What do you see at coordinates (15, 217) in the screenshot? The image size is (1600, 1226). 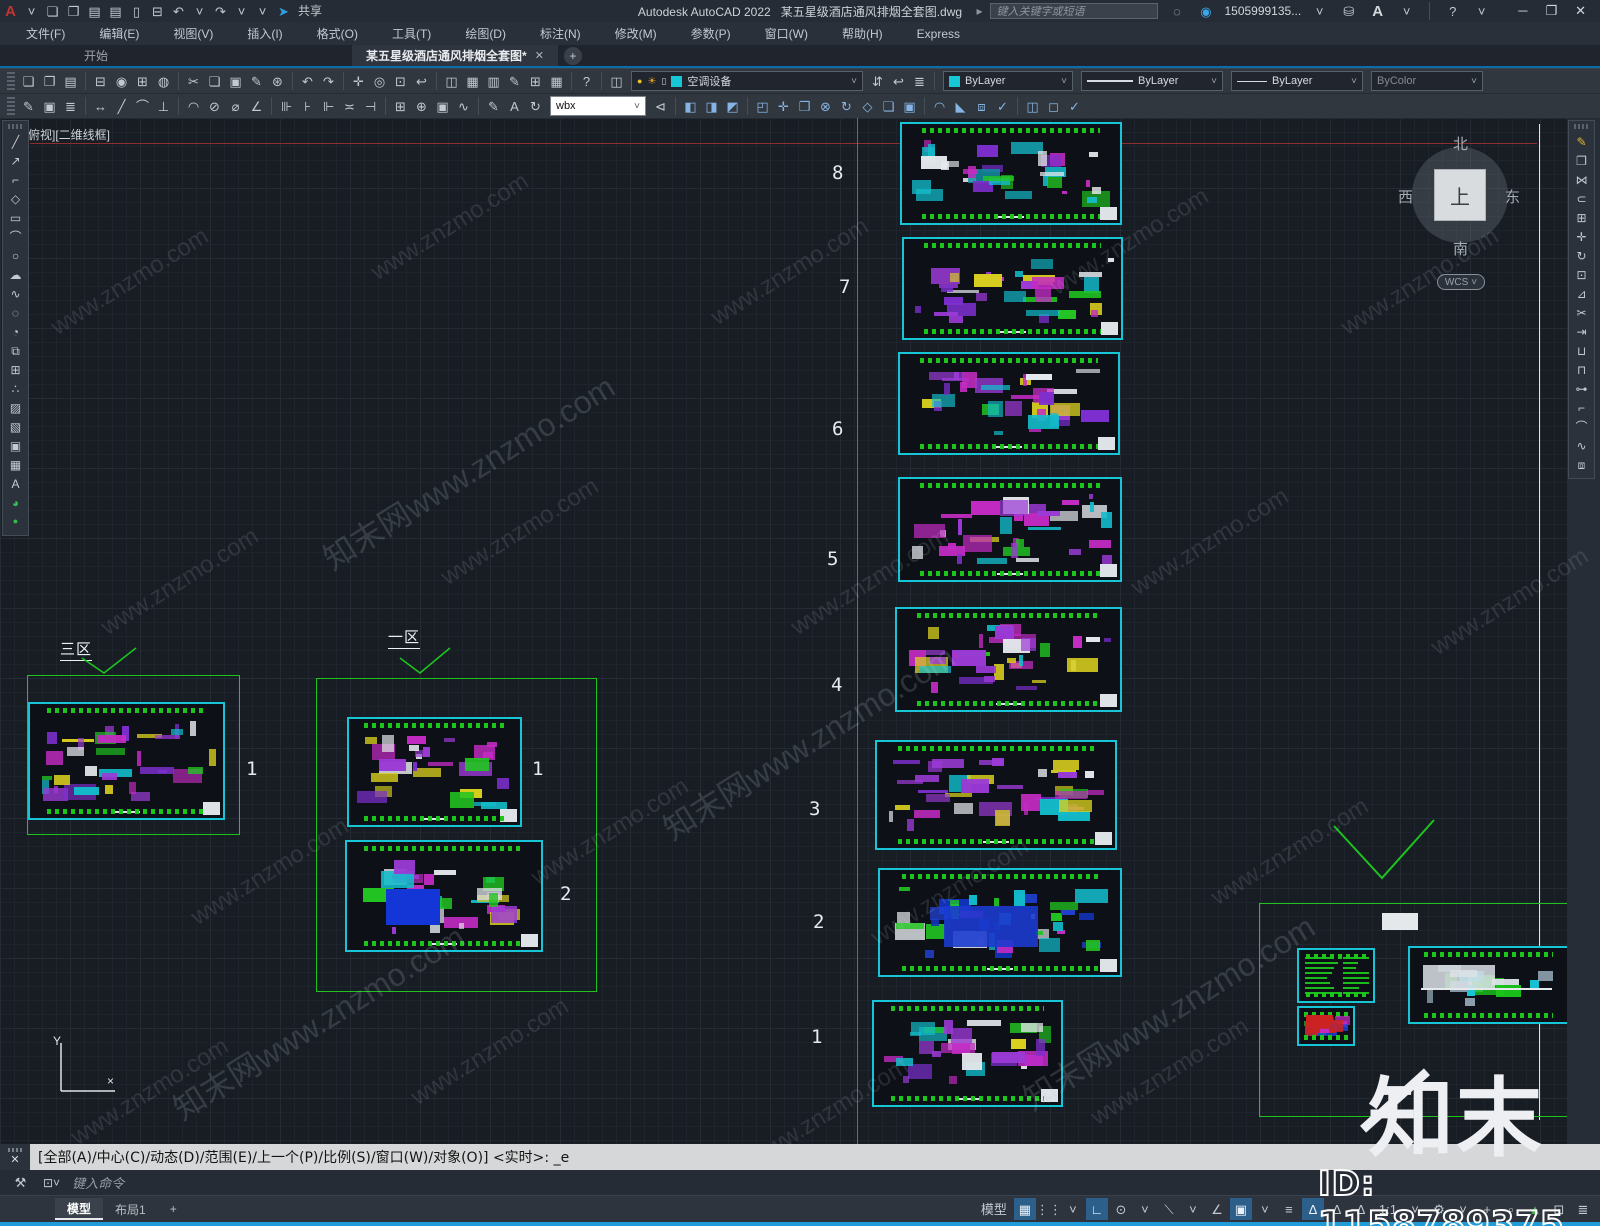 I see `rectangle-icon: ▭` at bounding box center [15, 217].